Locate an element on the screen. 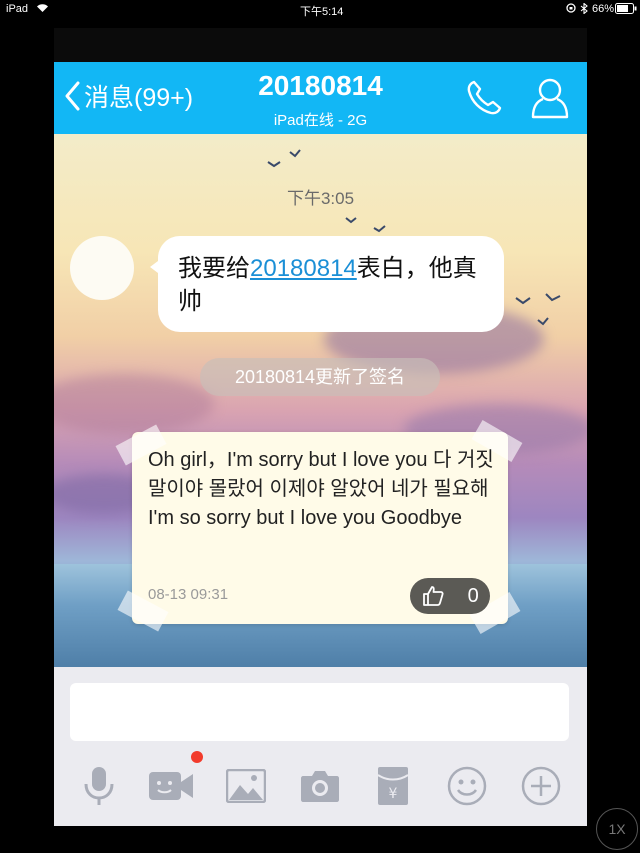  call-button is located at coordinates (484, 100).